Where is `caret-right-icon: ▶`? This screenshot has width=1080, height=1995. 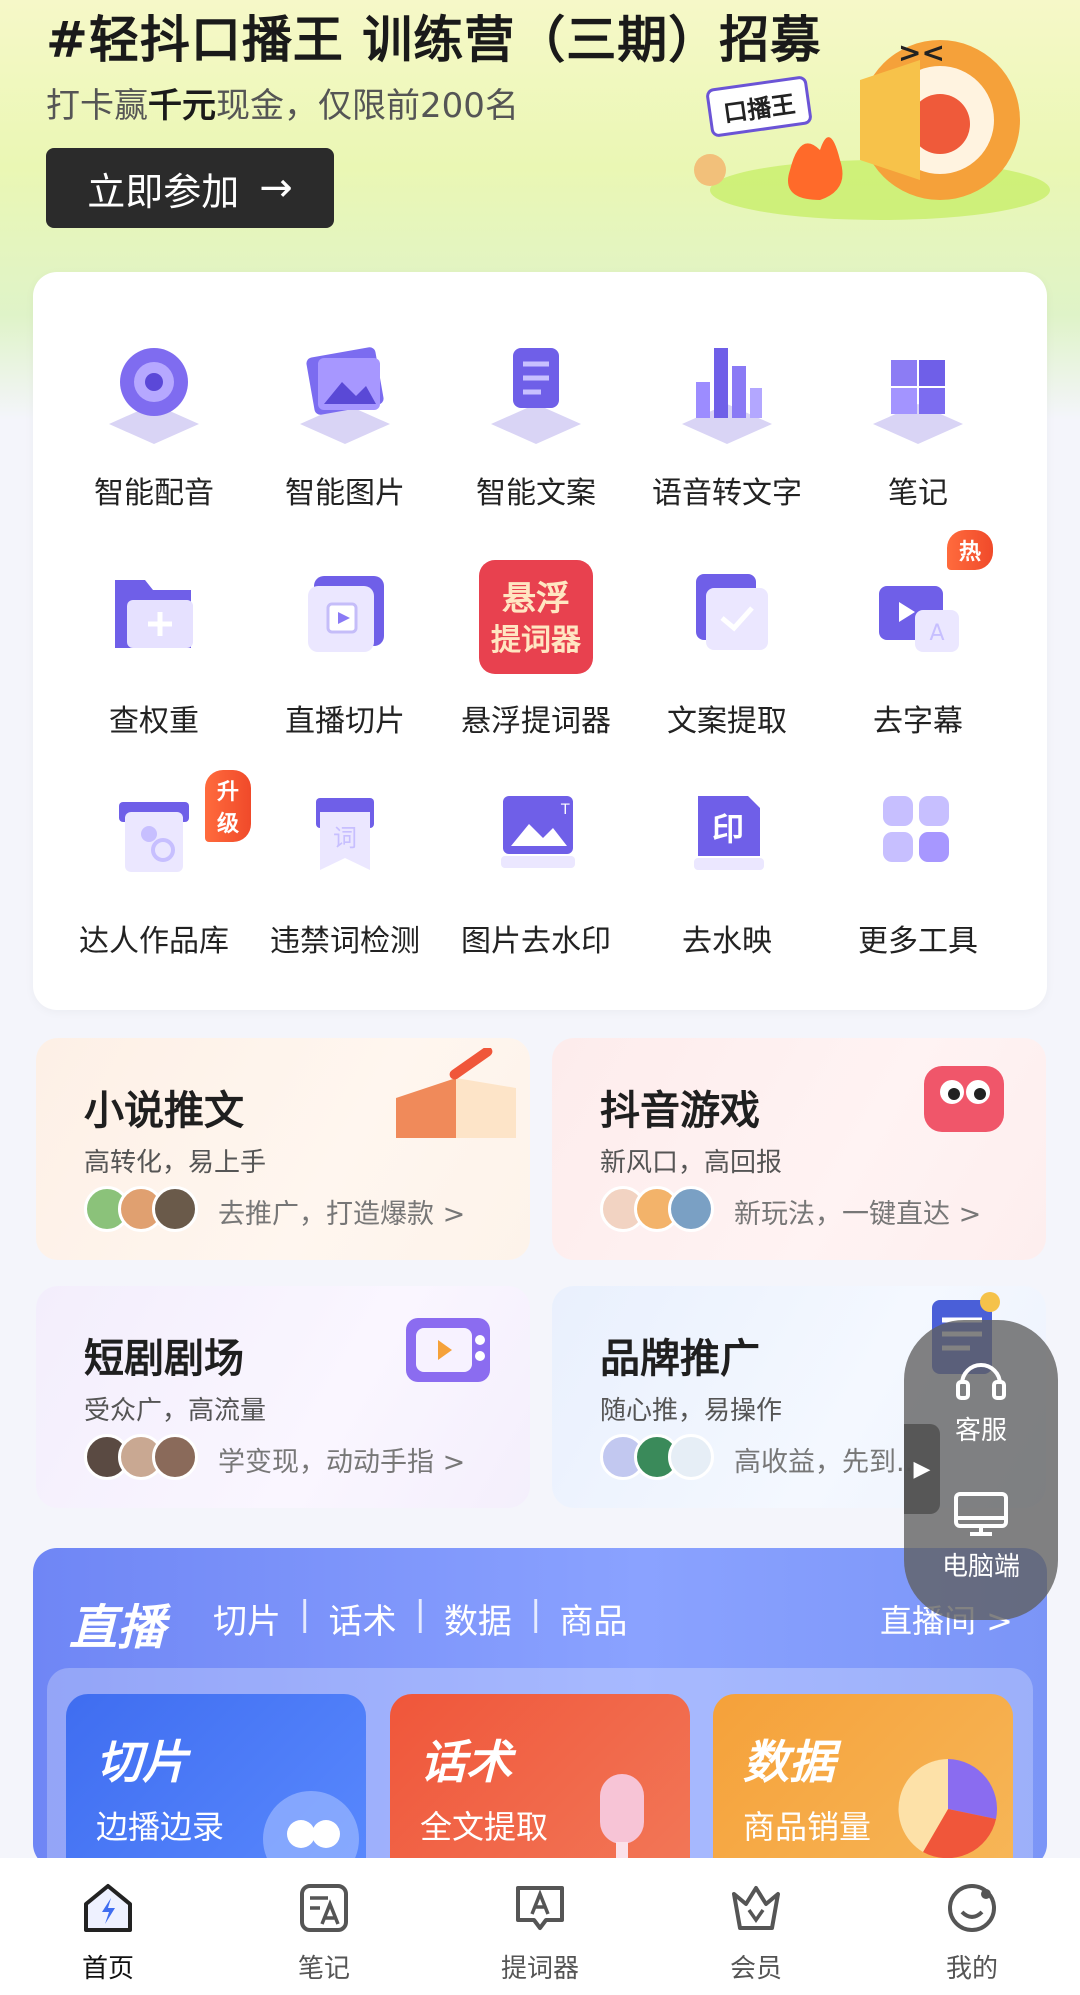 caret-right-icon: ▶ is located at coordinates (922, 1469).